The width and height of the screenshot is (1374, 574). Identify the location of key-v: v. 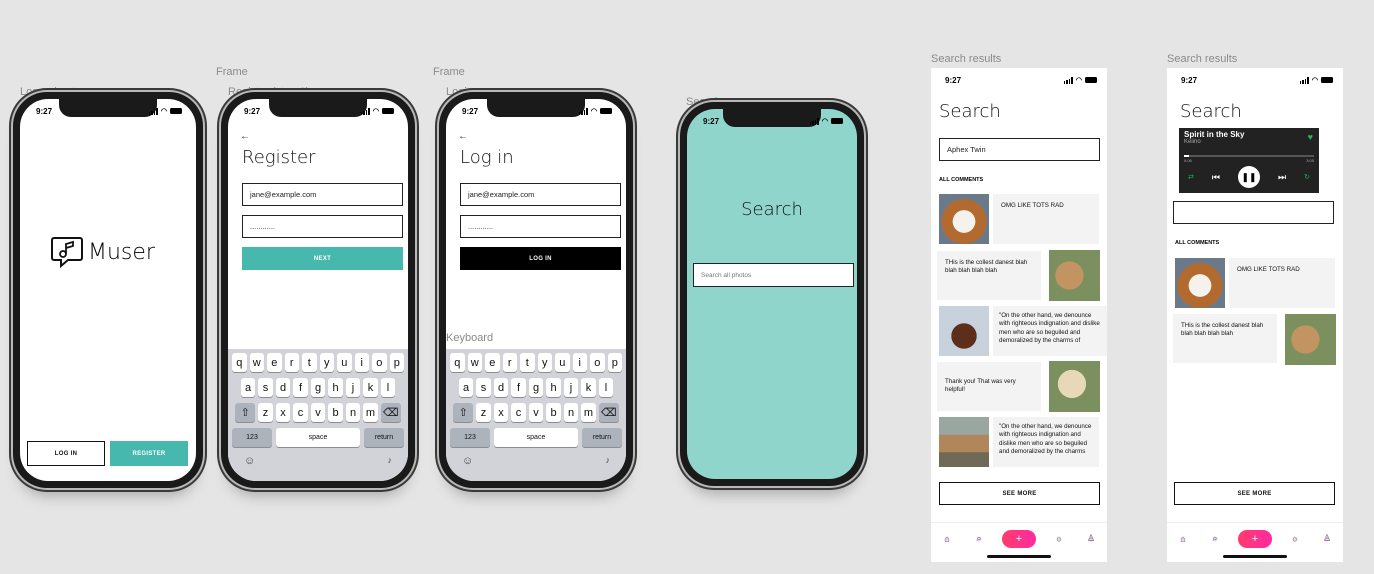
(536, 412).